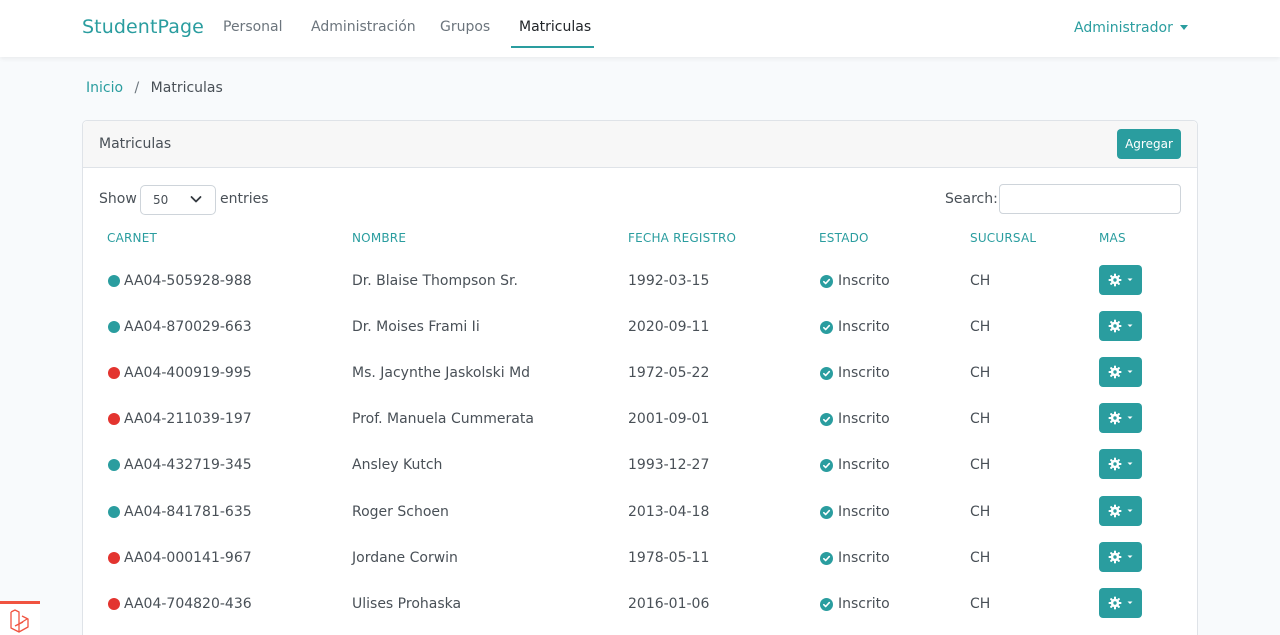 The height and width of the screenshot is (635, 1280). Describe the element at coordinates (1112, 238) in the screenshot. I see `header-mas: MAS` at that location.